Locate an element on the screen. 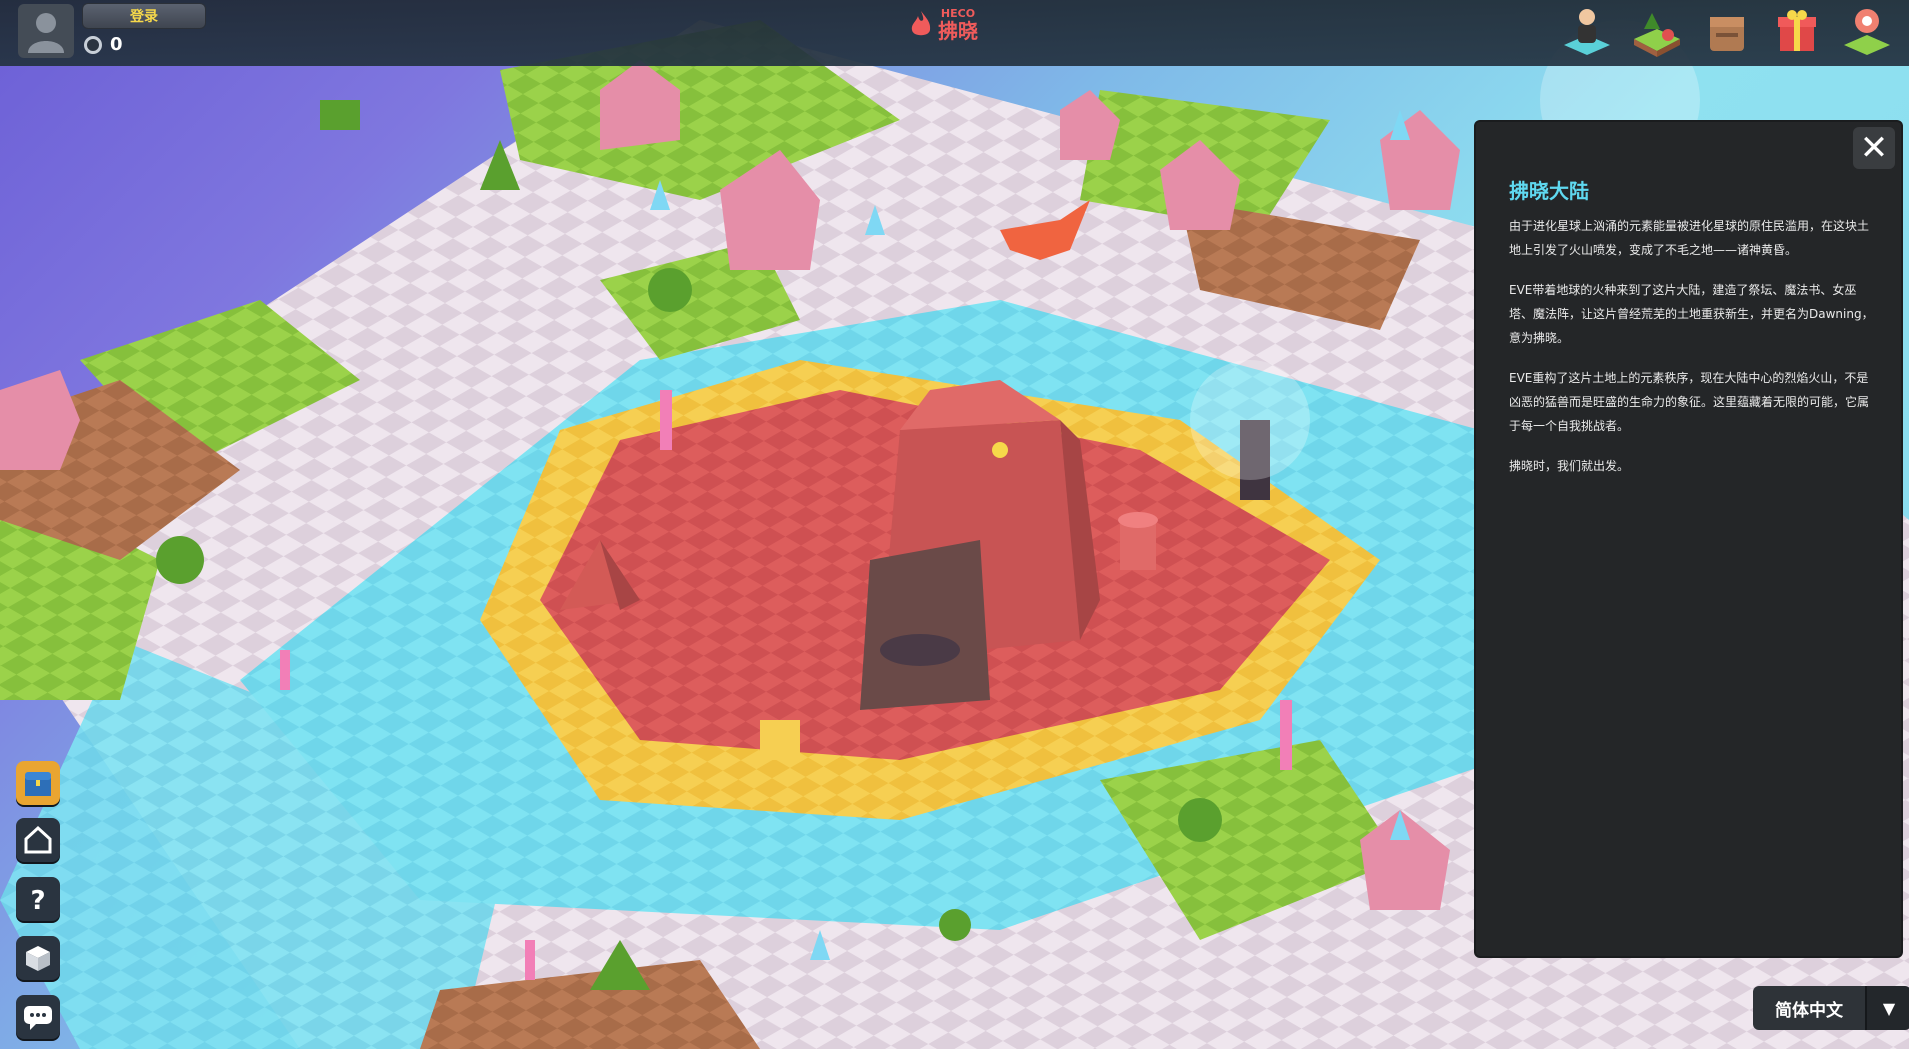  character-icon is located at coordinates (1587, 31).